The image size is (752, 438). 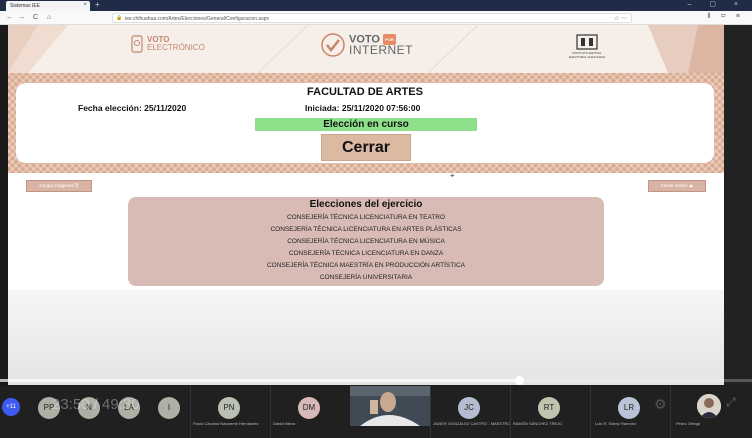 I want to click on logo-voto-electronico: VOTO ELECTRÓNICO, so click(x=167, y=44).